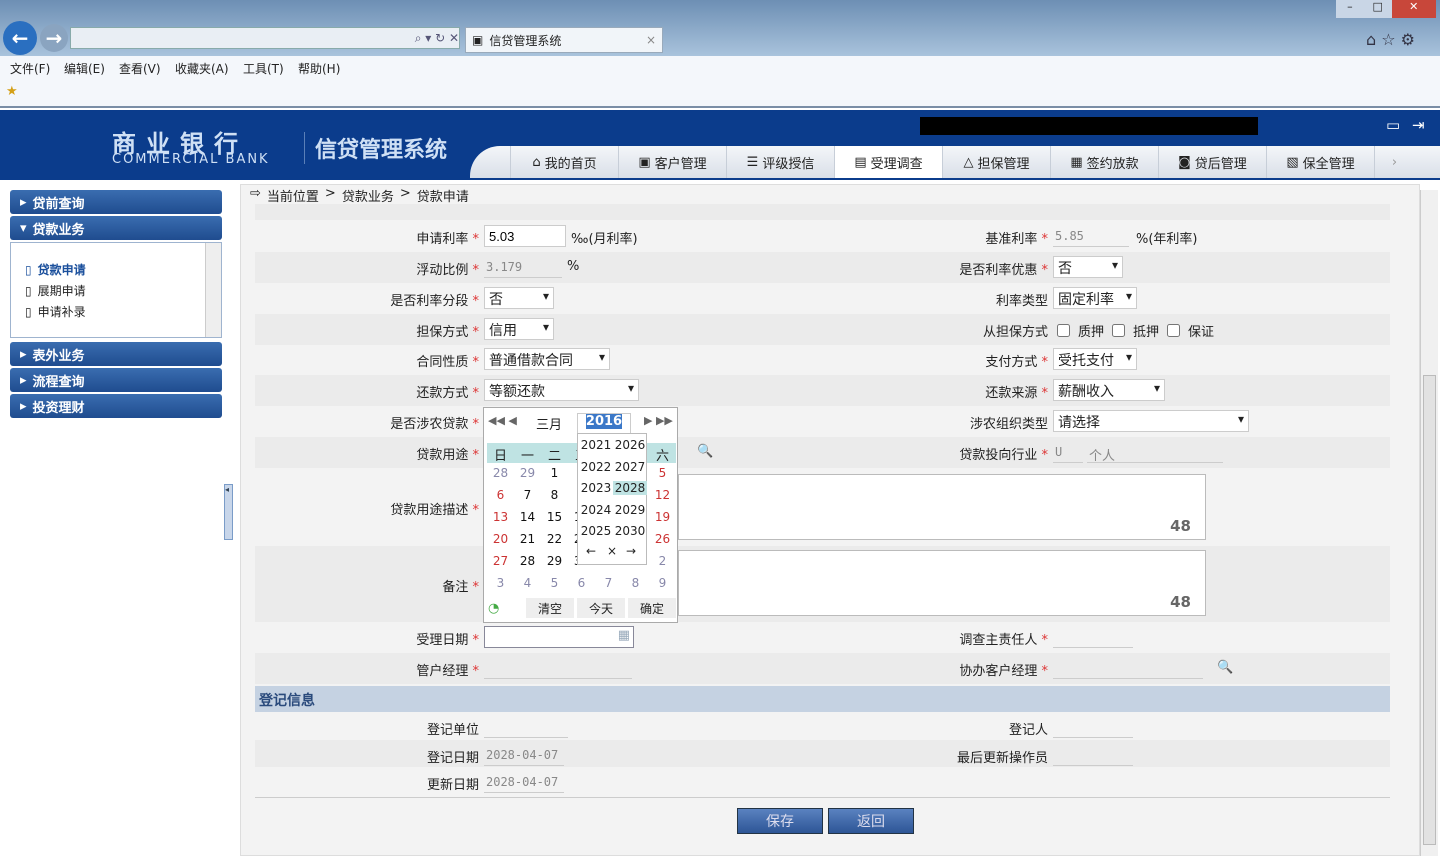 This screenshot has height=860, width=1440. I want to click on calendar-day: 1, so click(554, 473).